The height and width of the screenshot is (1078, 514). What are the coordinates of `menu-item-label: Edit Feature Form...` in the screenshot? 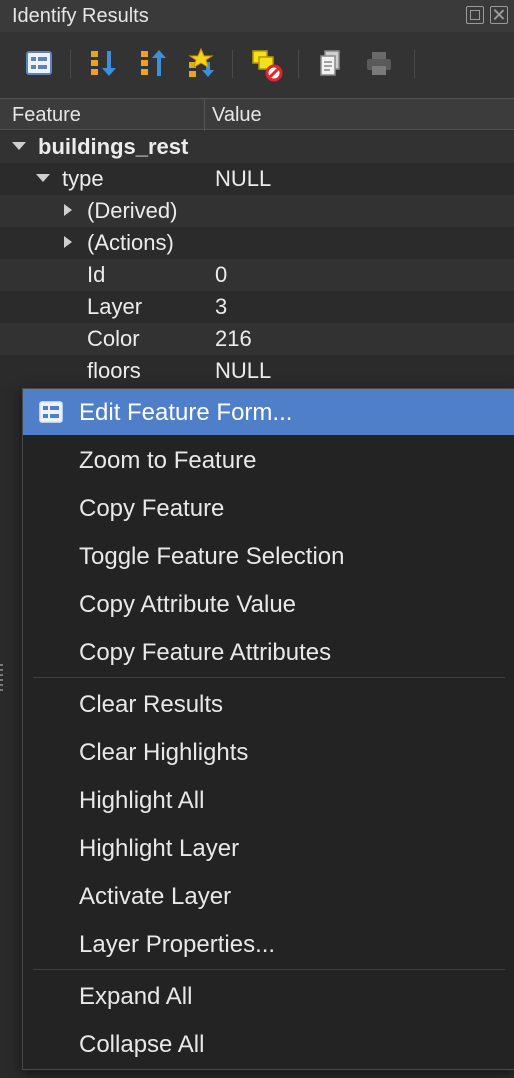 It's located at (186, 412).